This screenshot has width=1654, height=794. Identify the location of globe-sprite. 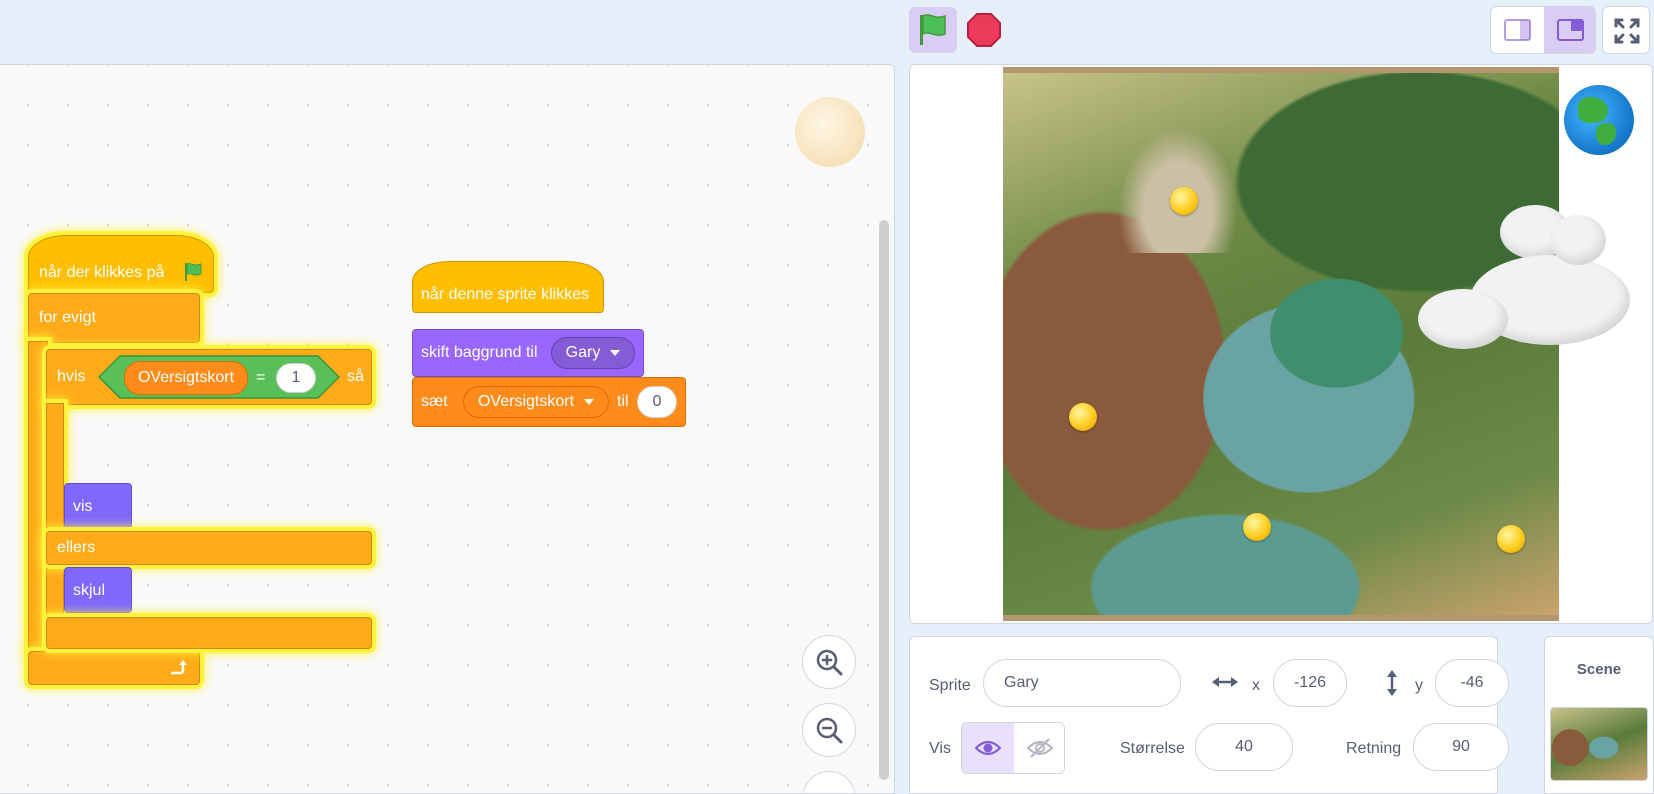
(1599, 120).